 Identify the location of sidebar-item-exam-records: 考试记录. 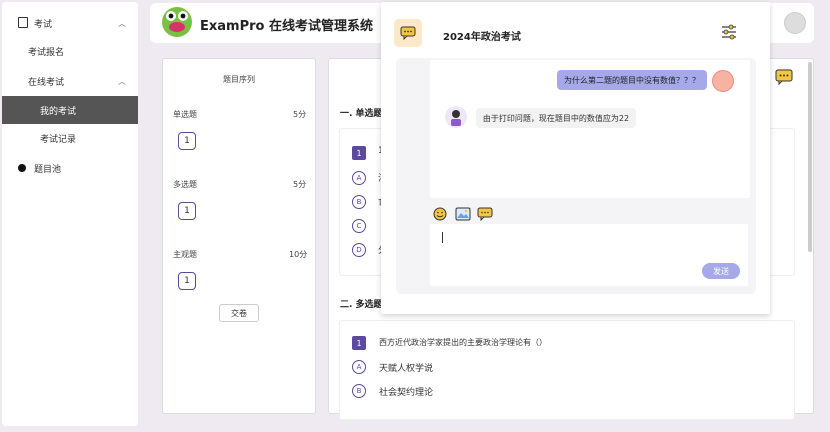
(70, 138).